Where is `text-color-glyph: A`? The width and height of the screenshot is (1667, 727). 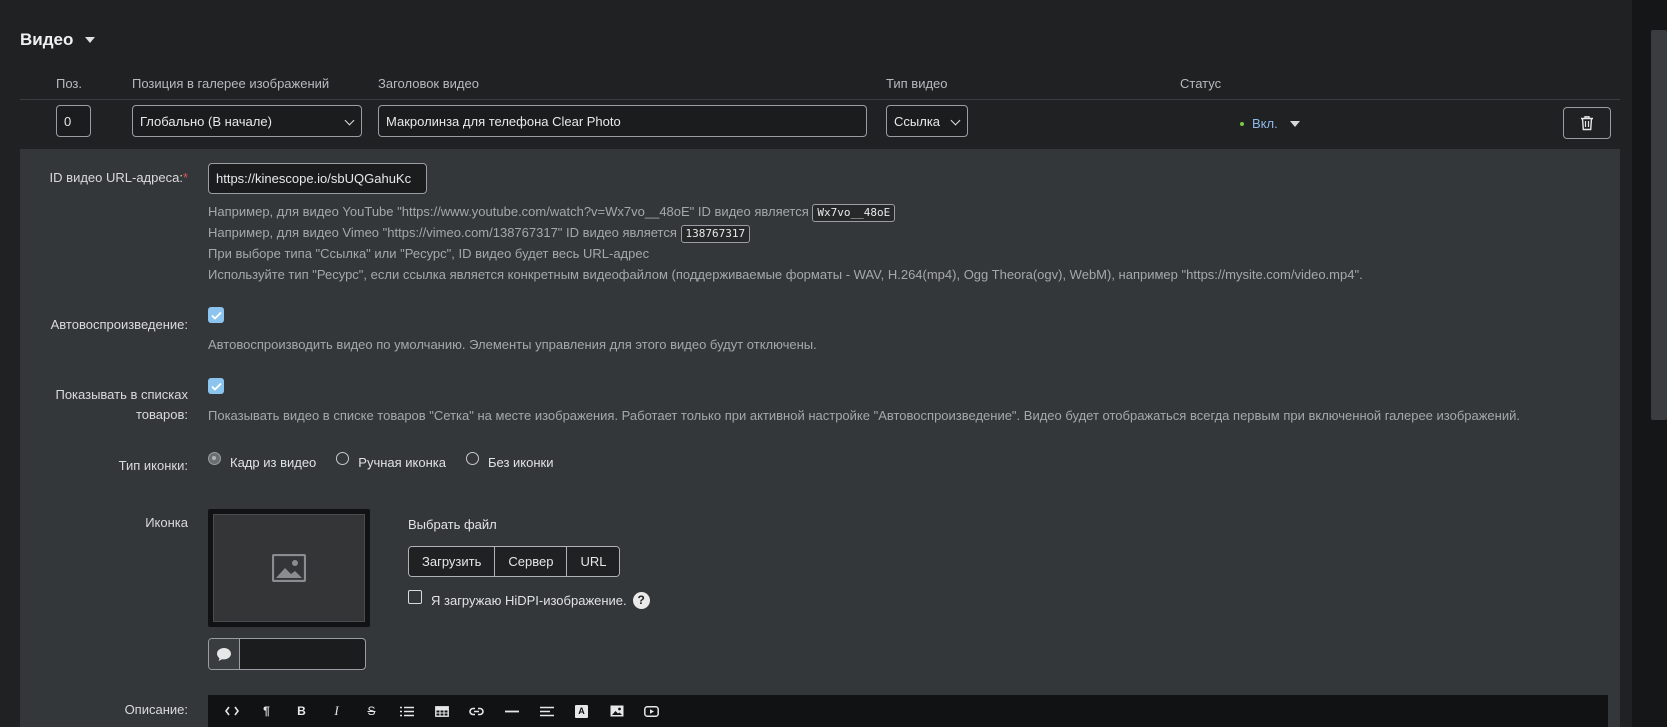
text-color-glyph: A is located at coordinates (581, 711).